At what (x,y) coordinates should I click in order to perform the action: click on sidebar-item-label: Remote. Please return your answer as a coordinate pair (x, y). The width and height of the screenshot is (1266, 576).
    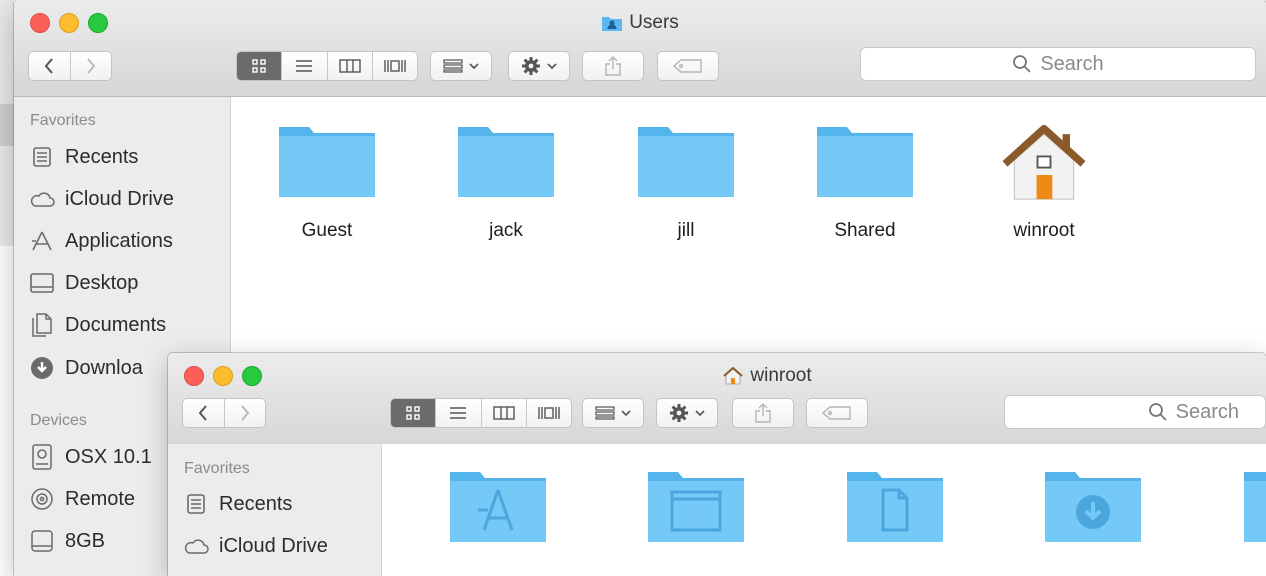
    Looking at the image, I should click on (100, 498).